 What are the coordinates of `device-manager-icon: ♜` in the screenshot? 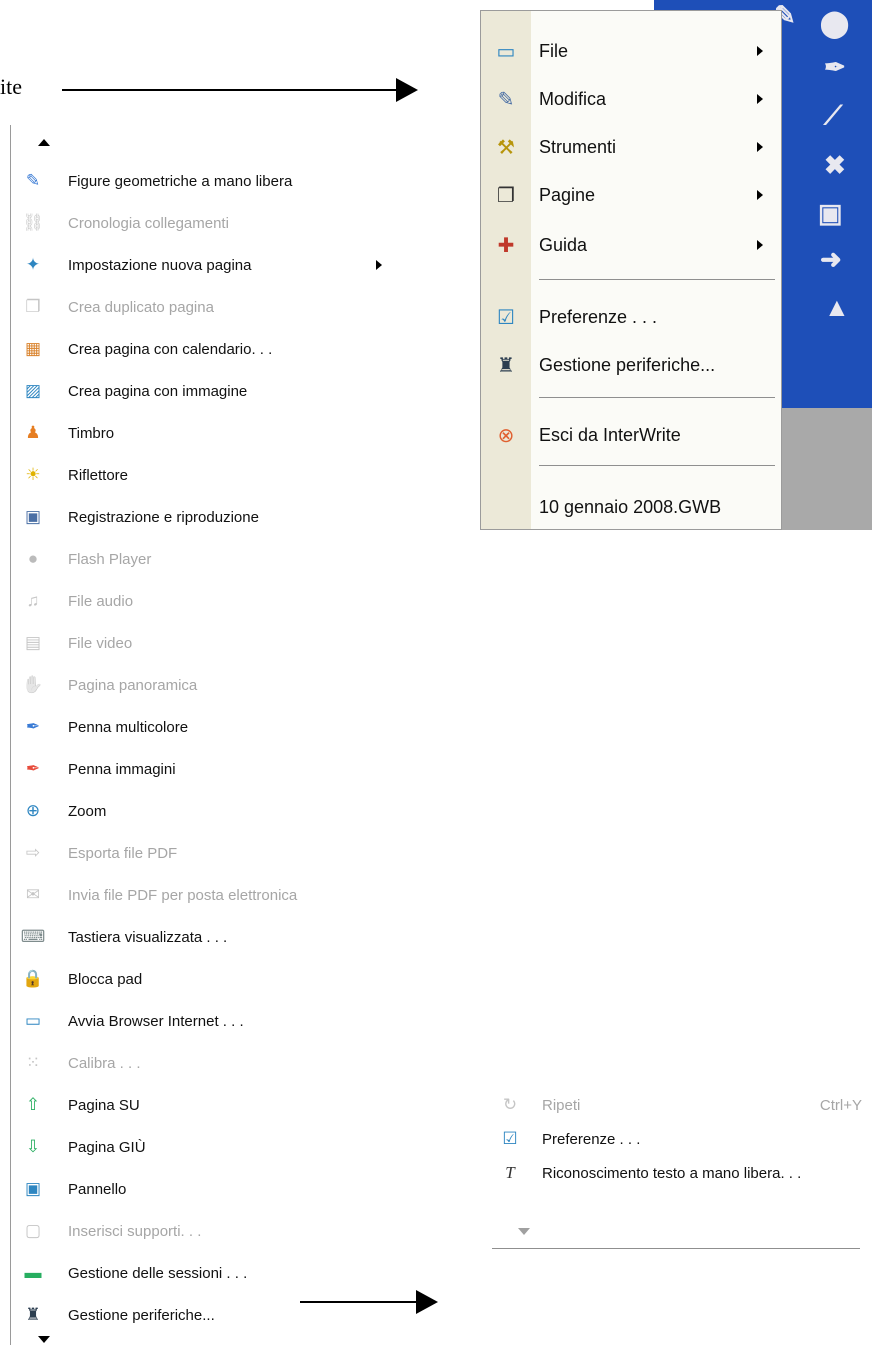 It's located at (506, 365).